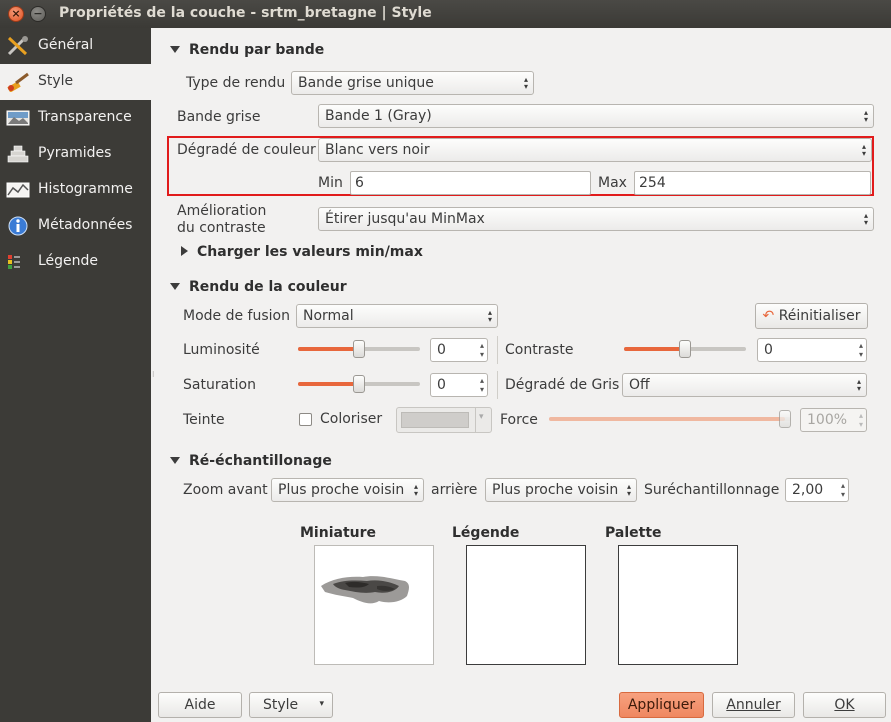  I want to click on zoom-in-label: Zoom avant, so click(225, 490).